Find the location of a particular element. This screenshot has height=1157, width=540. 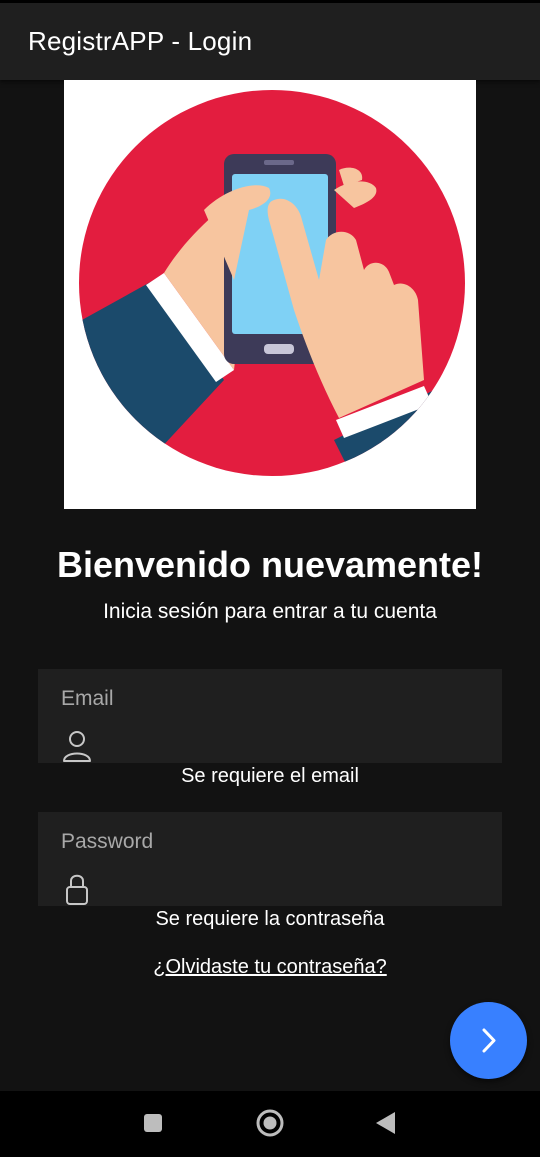

password-field: Password is located at coordinates (270, 859).